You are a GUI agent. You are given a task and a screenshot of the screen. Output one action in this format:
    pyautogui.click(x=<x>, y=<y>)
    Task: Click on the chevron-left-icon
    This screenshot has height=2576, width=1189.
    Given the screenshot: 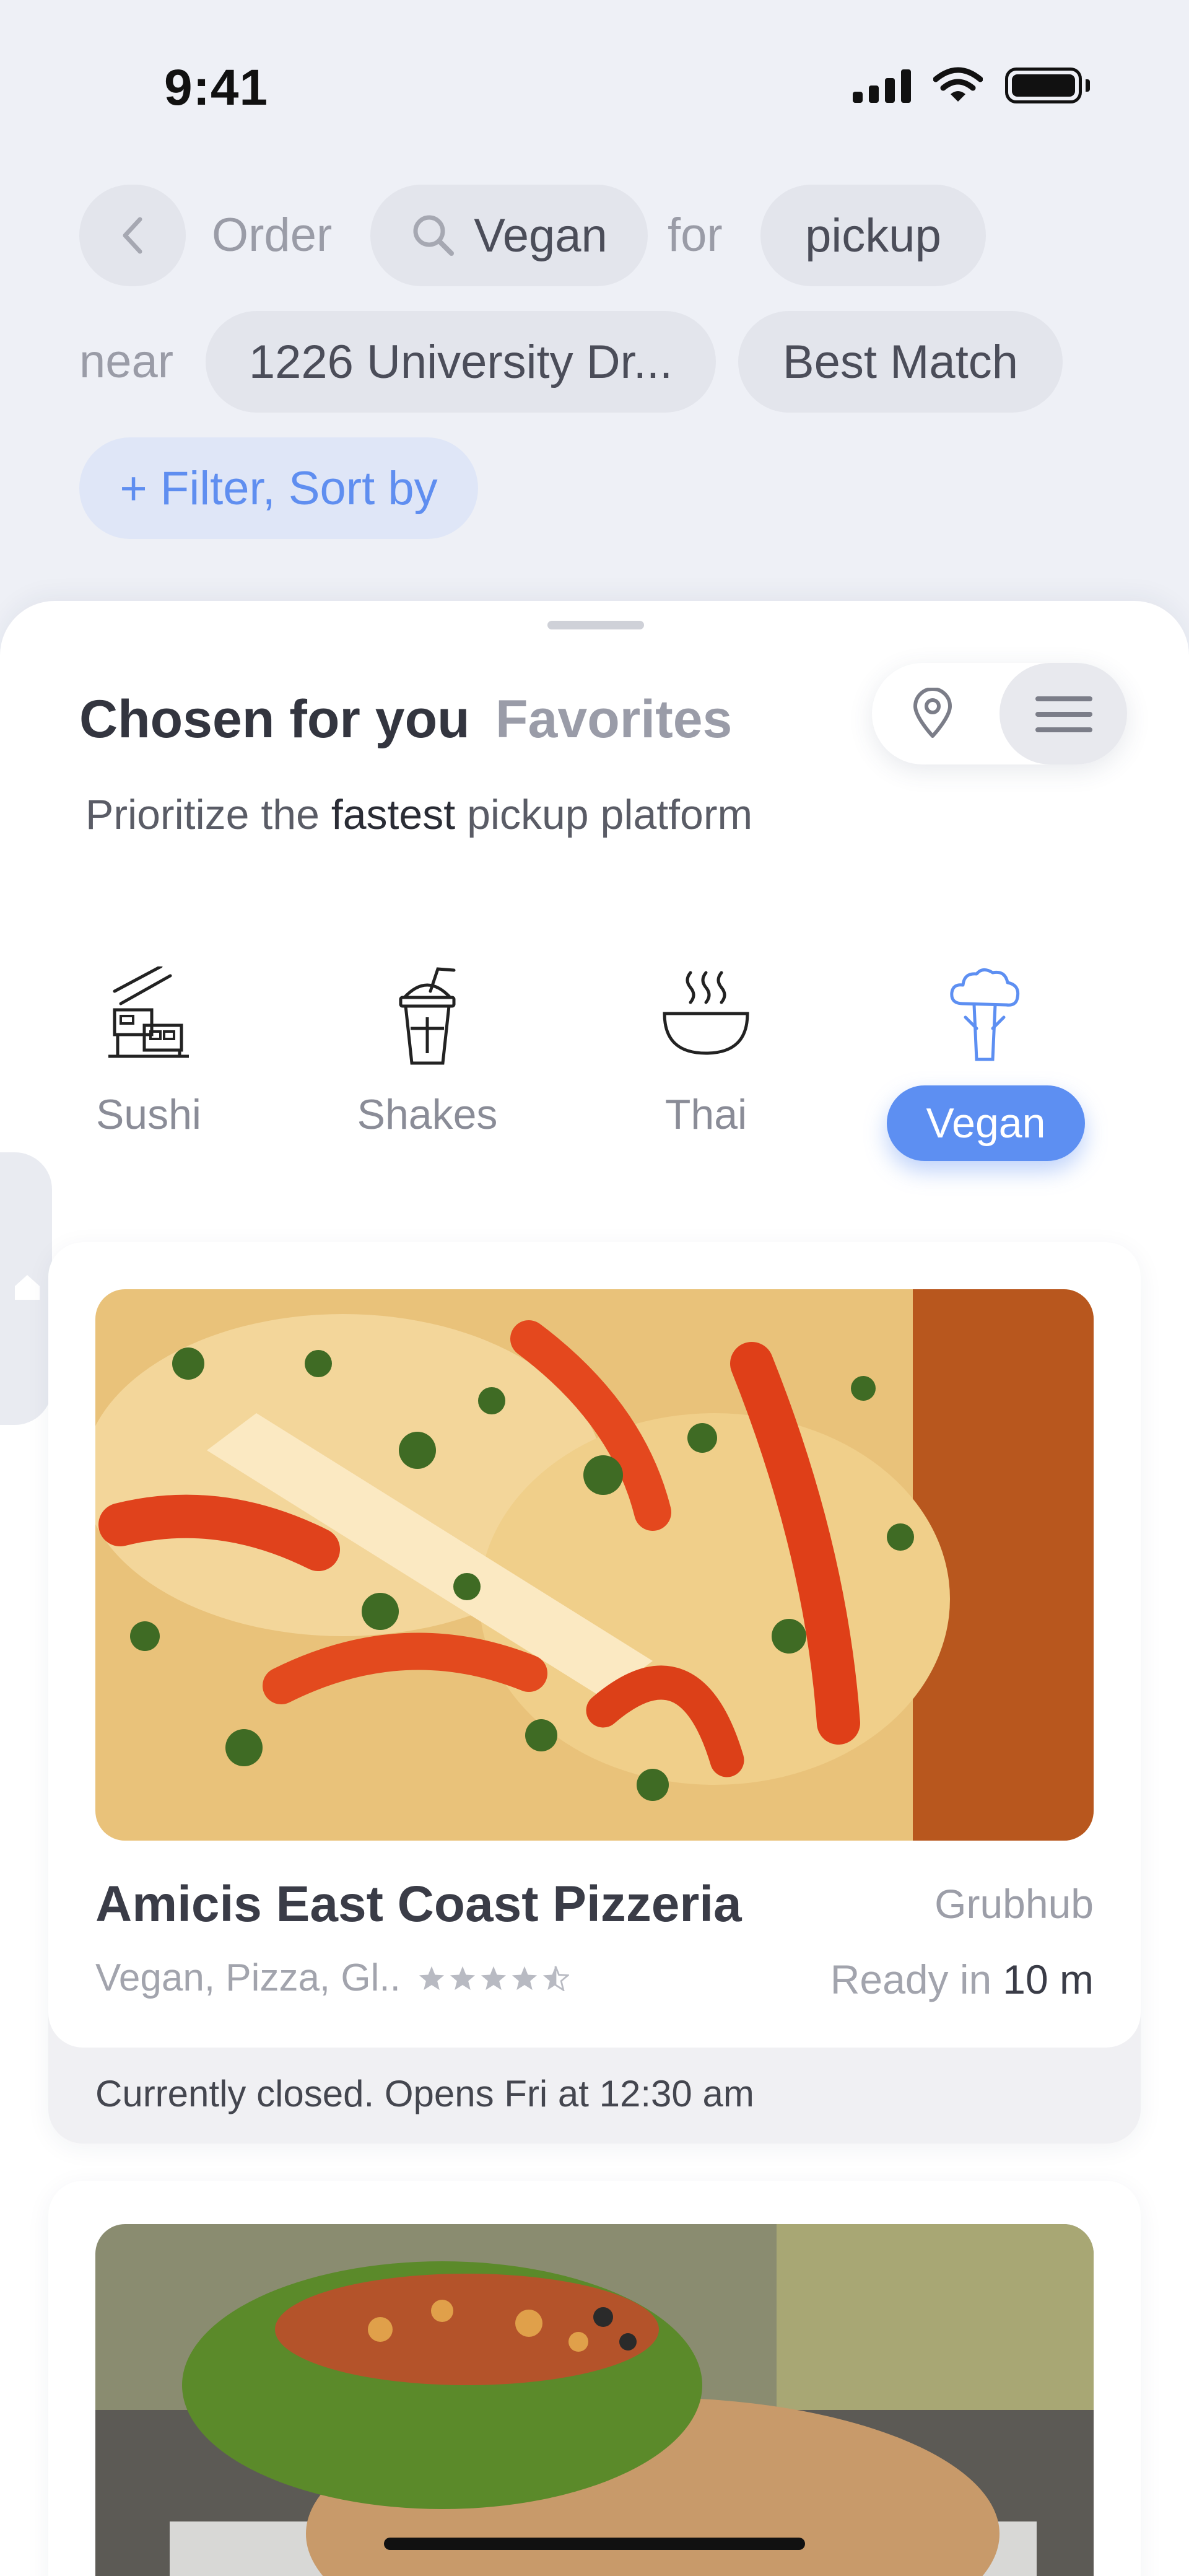 What is the action you would take?
    pyautogui.click(x=132, y=235)
    